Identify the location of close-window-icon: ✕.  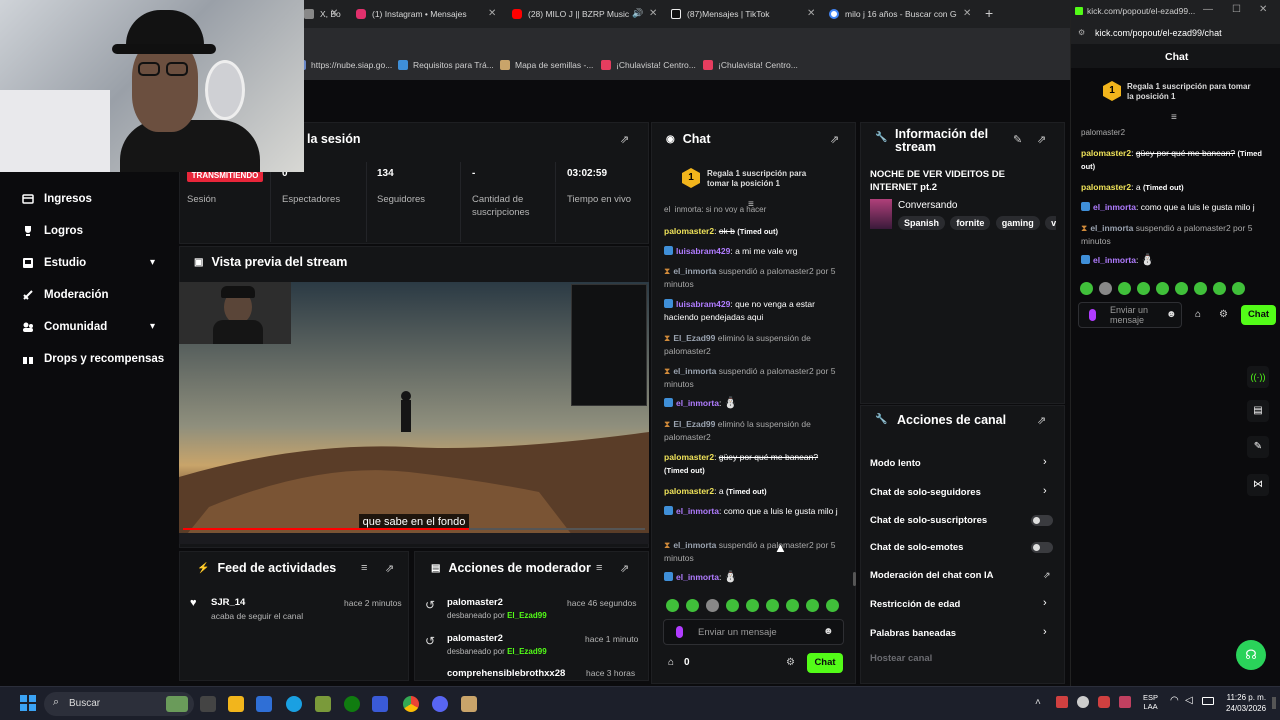
(1263, 9).